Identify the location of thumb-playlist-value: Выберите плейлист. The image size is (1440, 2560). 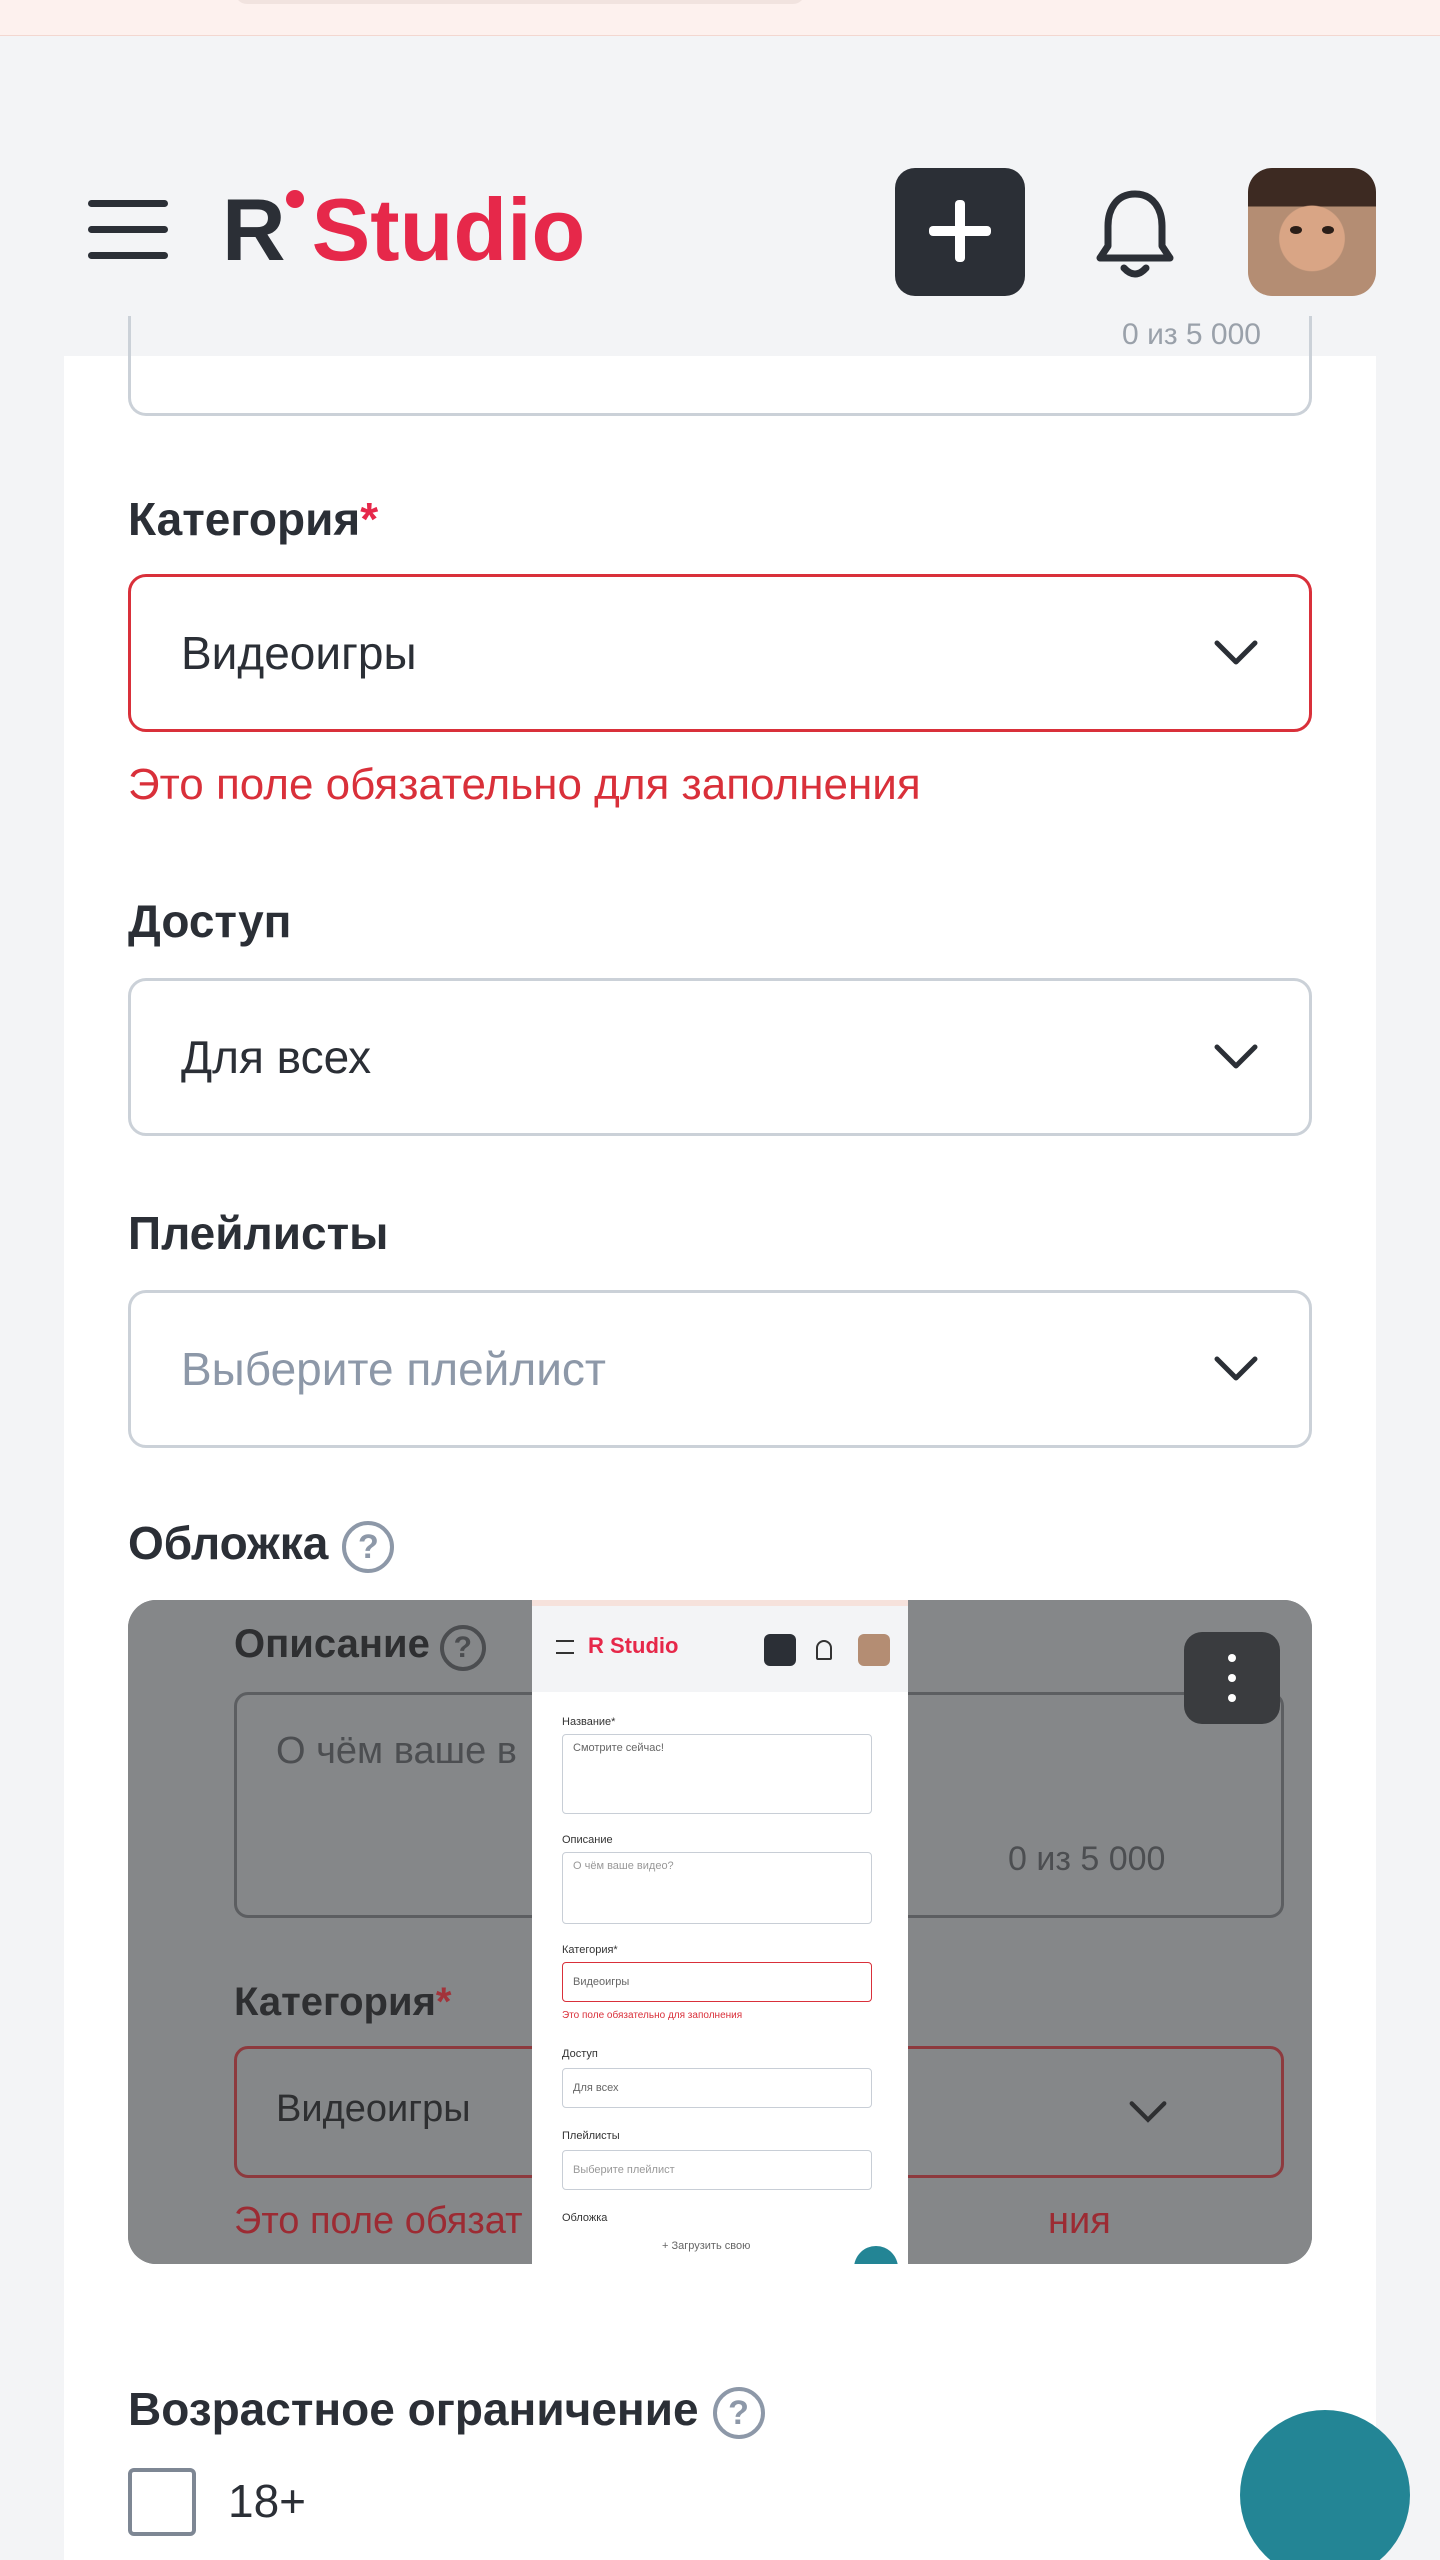
(717, 2170).